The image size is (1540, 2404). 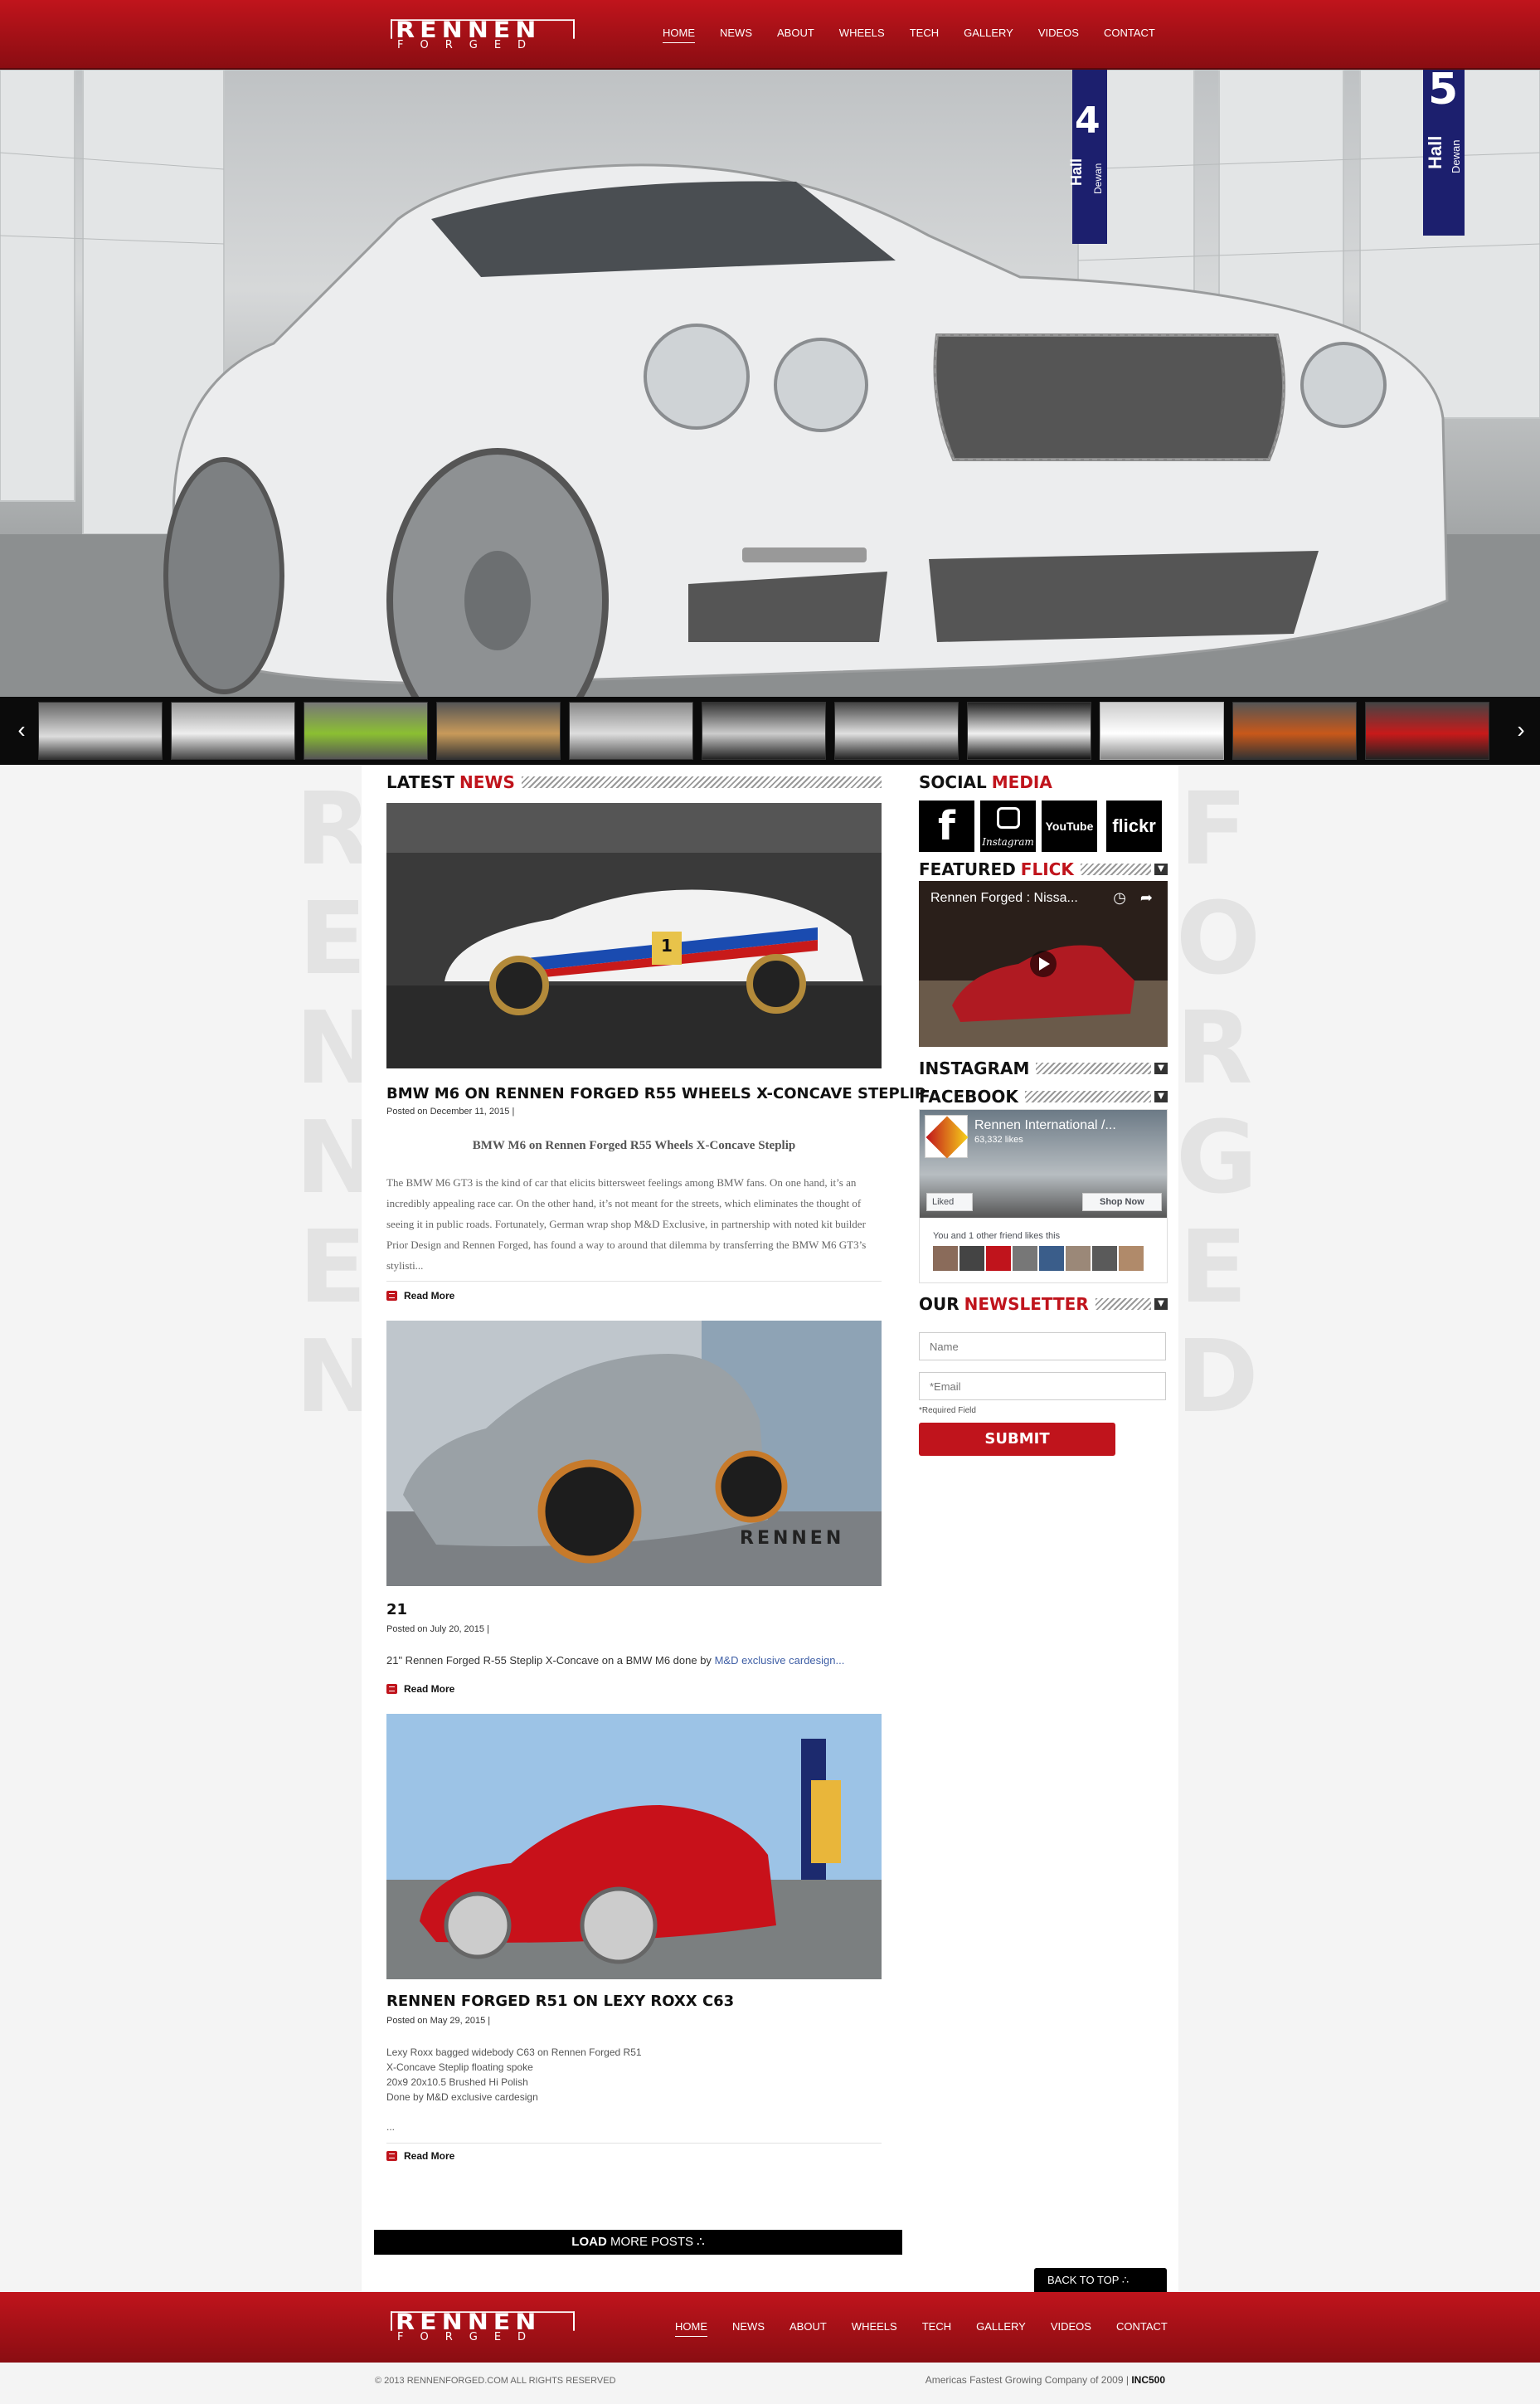 I want to click on instagram-heading: INSTAGRAM ▼, so click(x=1043, y=1068).